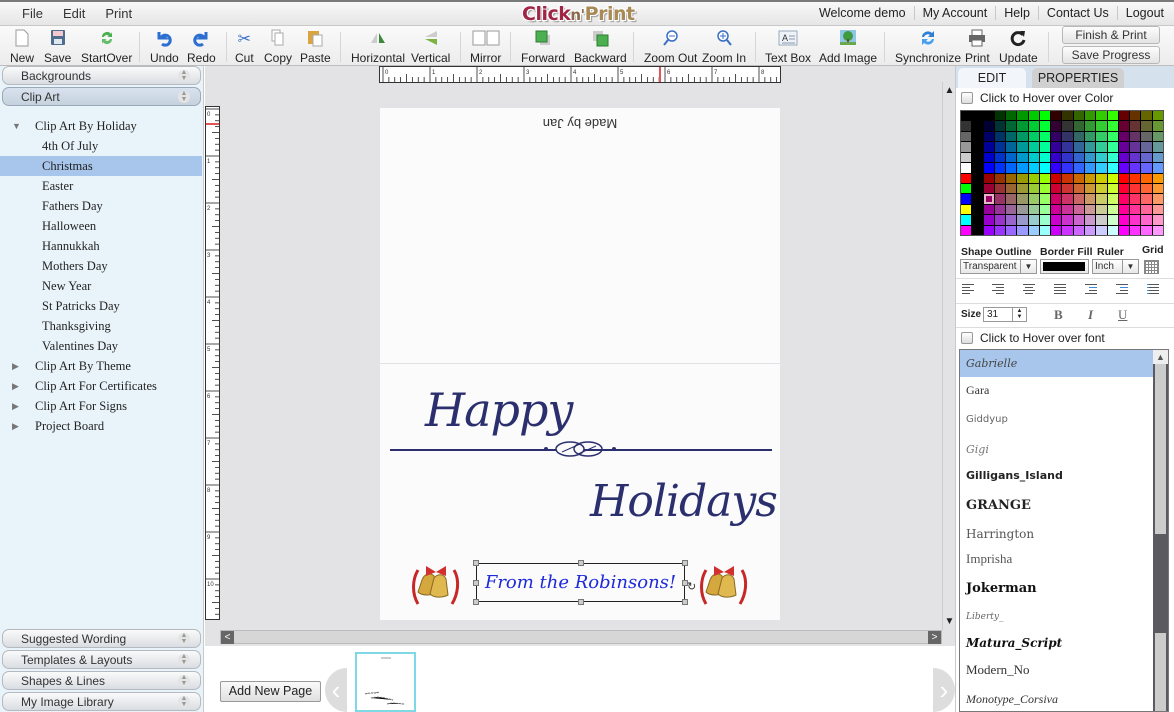 The image size is (1174, 712). What do you see at coordinates (1115, 266) in the screenshot?
I see `ruler-unit-select: Inch ▼` at bounding box center [1115, 266].